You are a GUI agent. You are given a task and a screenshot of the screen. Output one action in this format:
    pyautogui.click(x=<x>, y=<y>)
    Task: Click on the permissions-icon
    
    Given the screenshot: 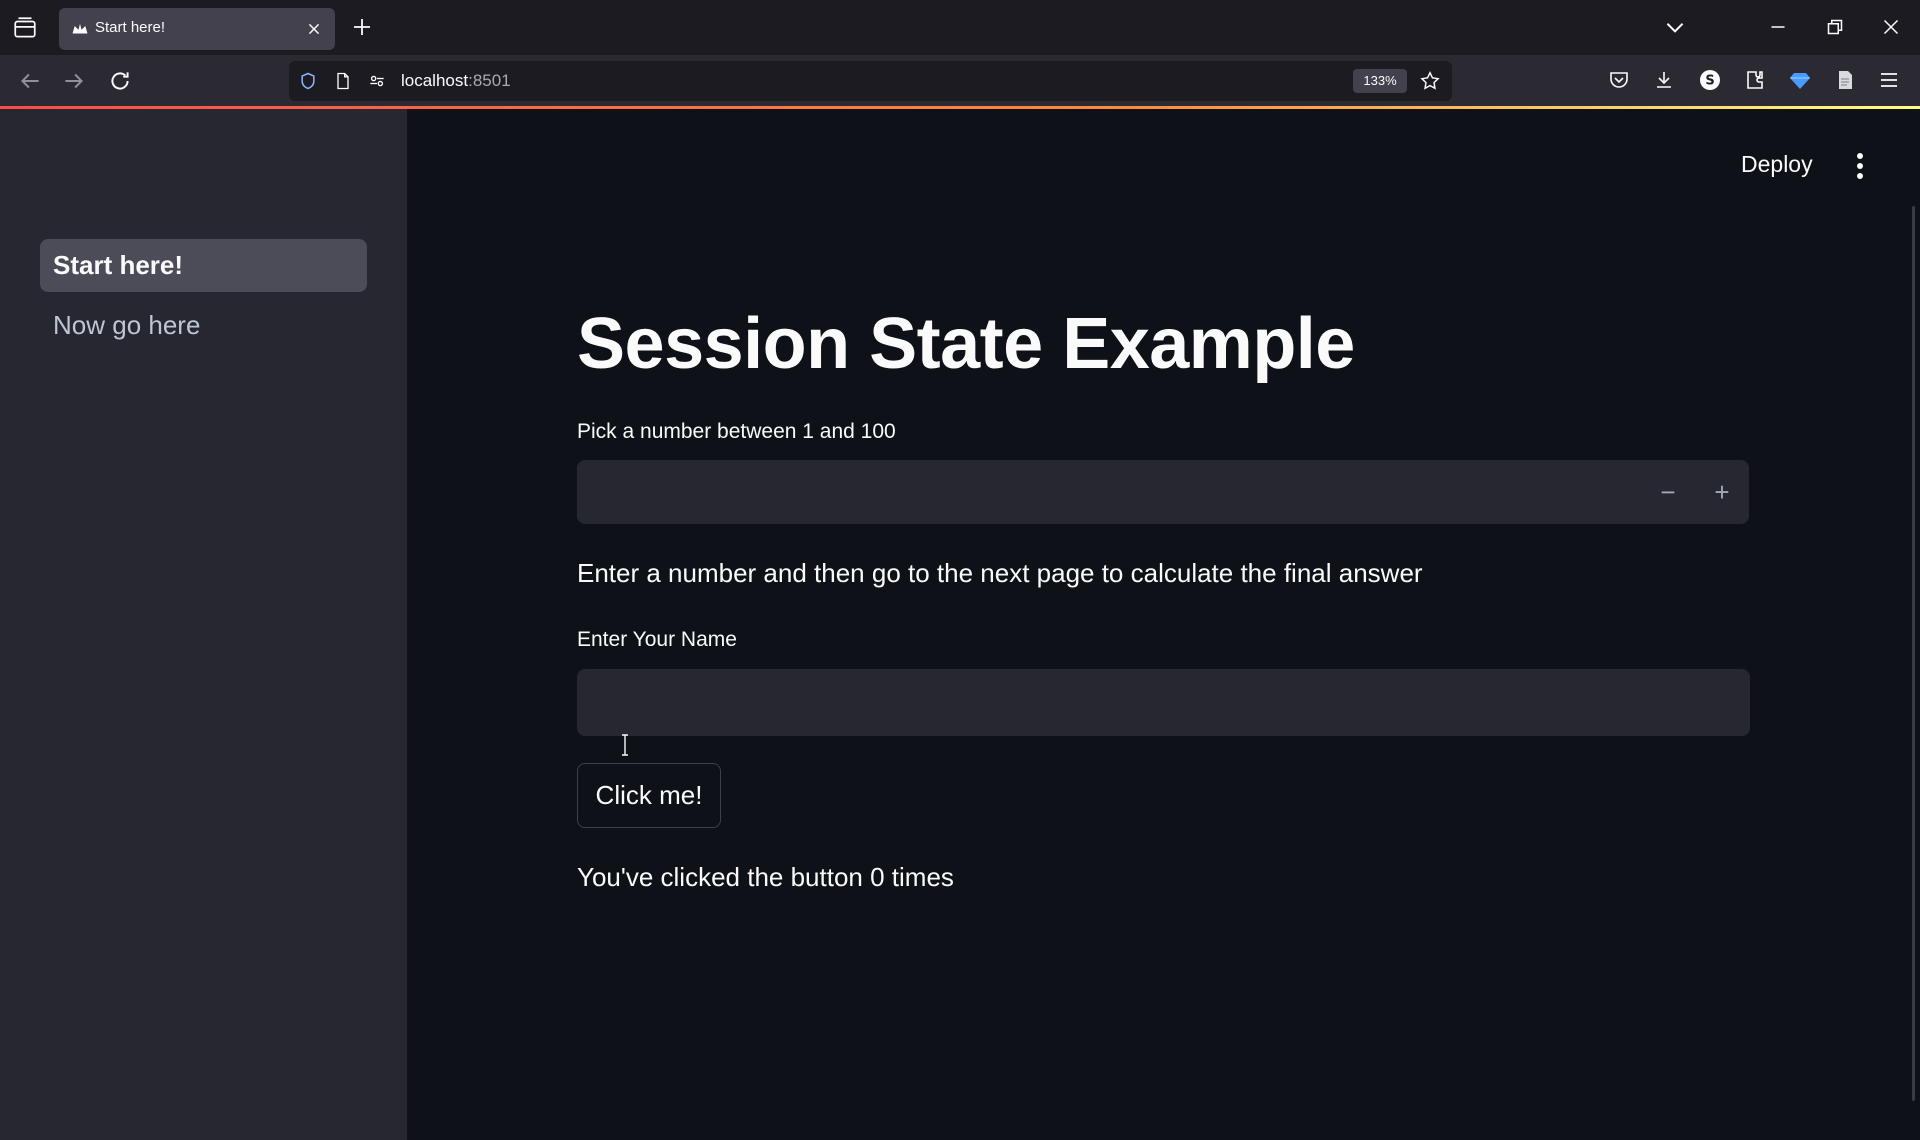 What is the action you would take?
    pyautogui.click(x=377, y=81)
    